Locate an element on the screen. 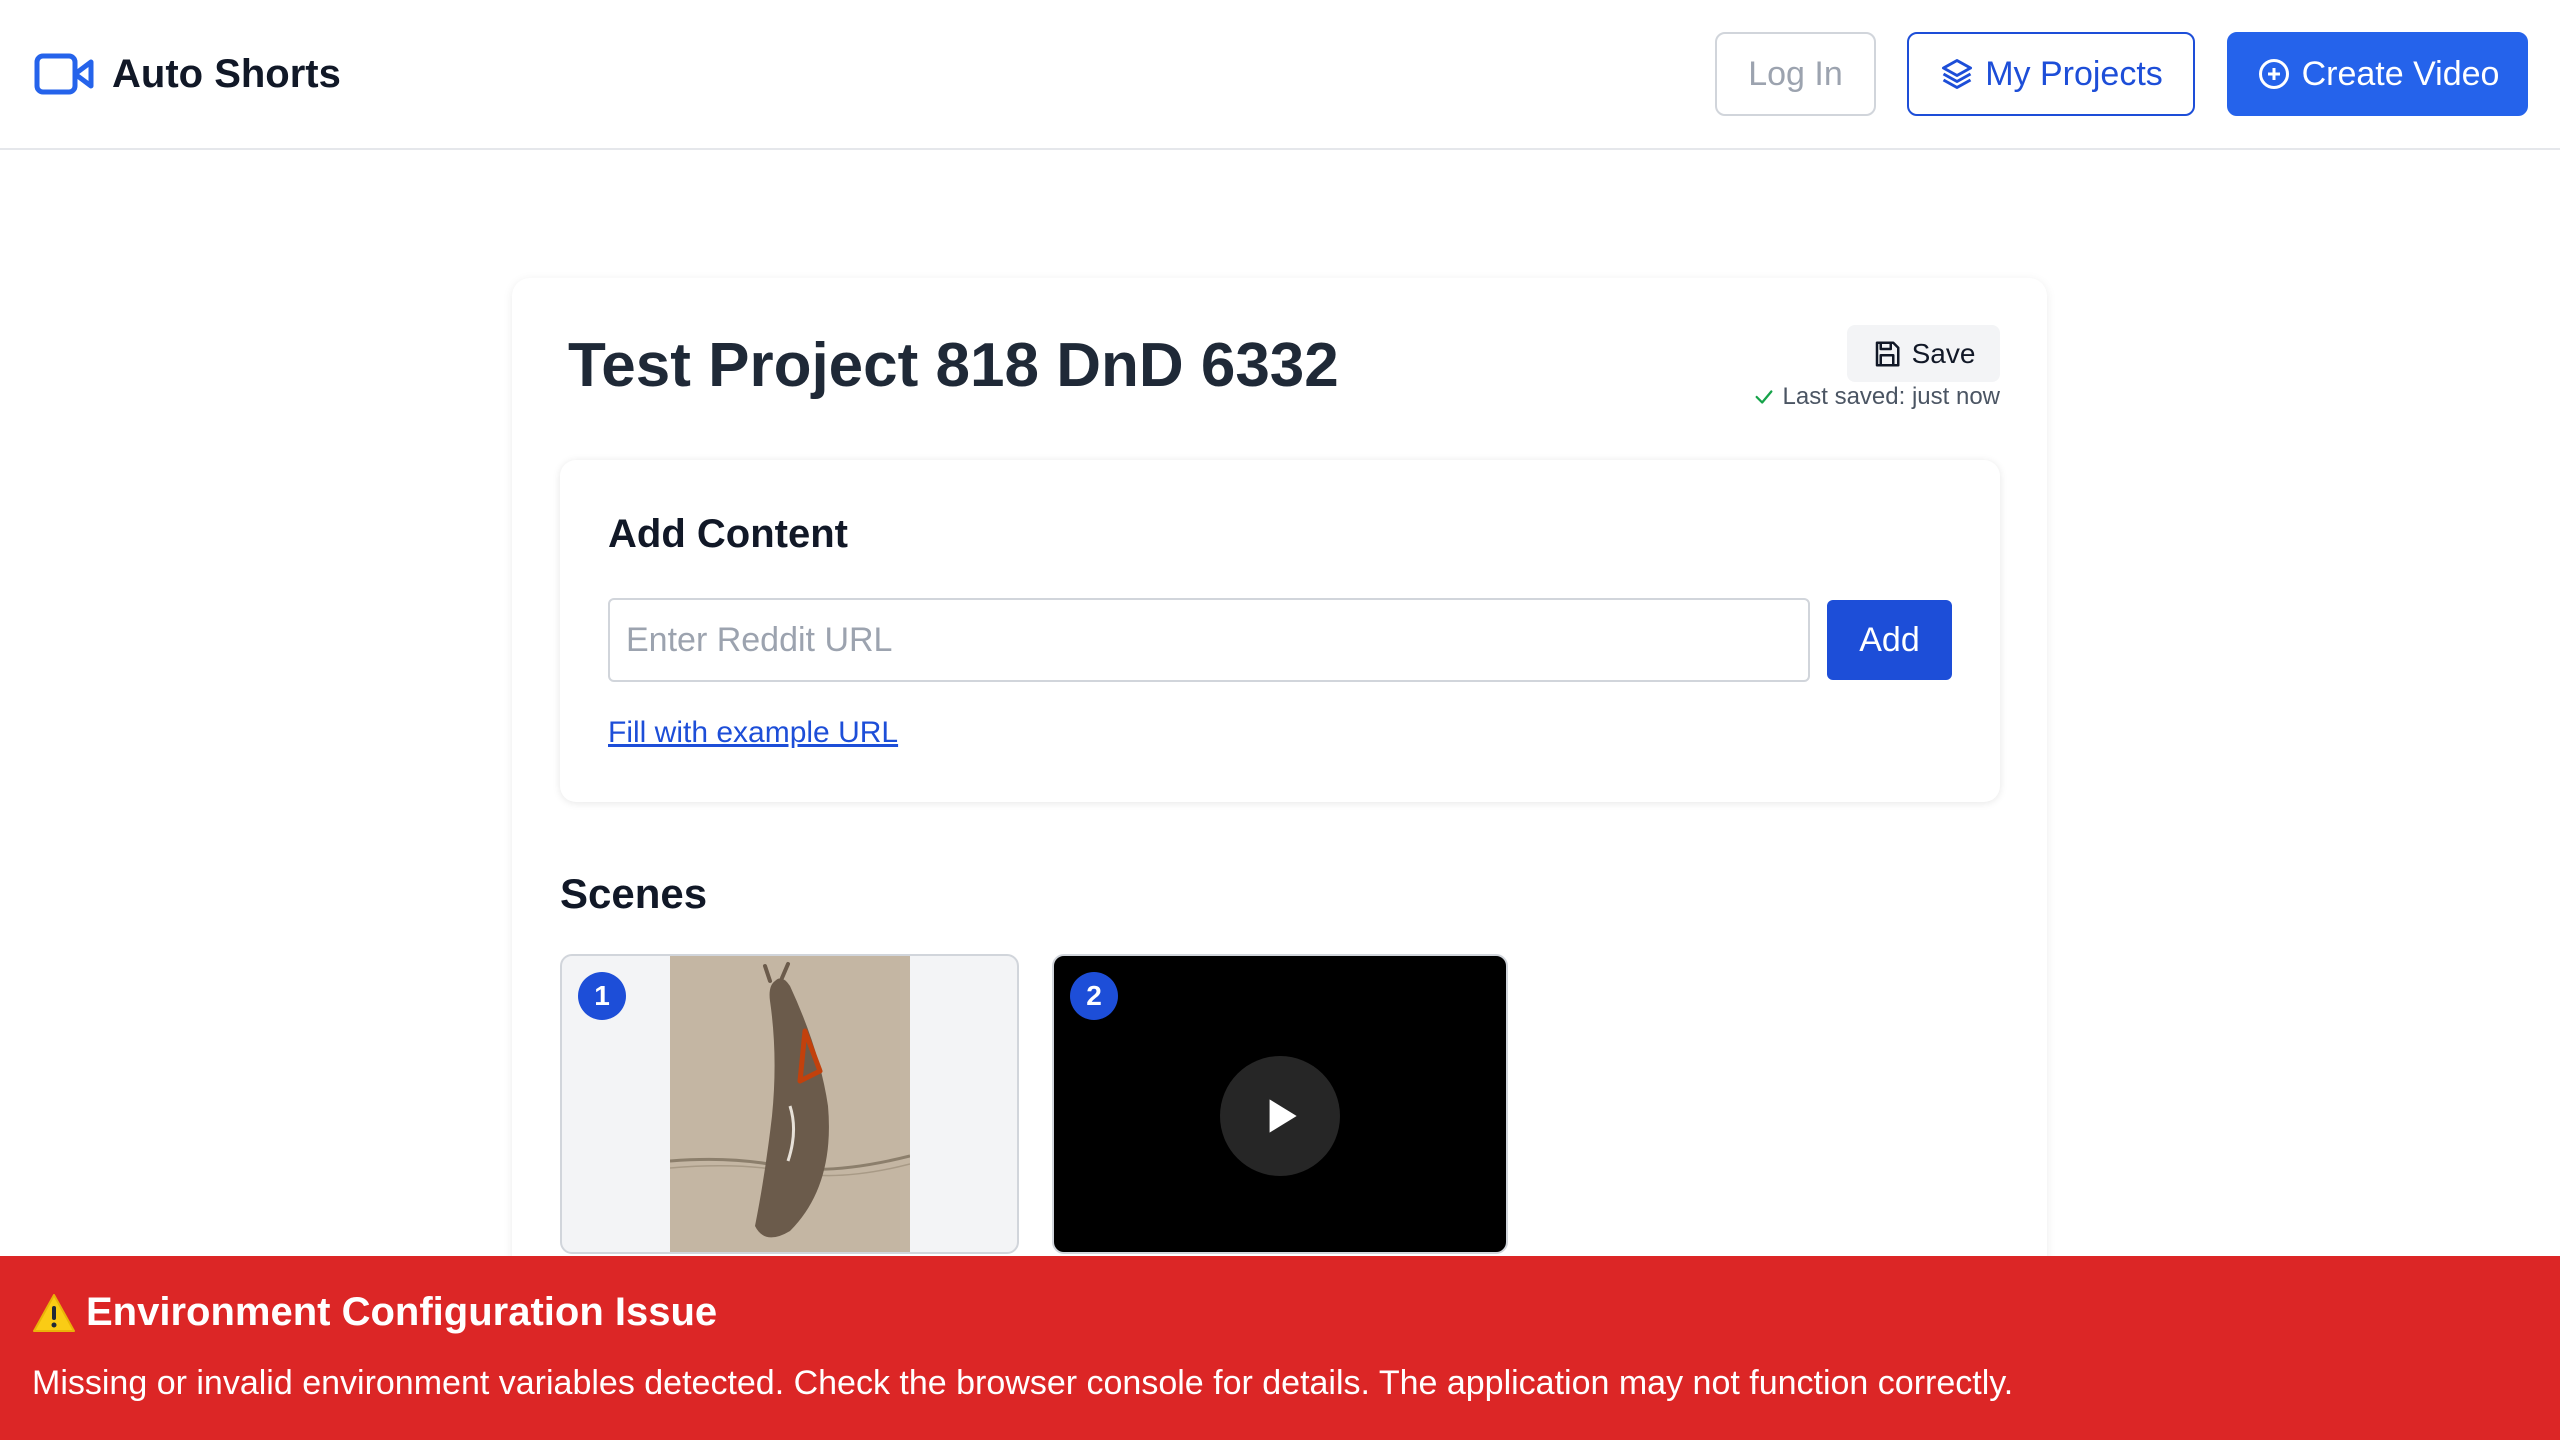  save-button: Save is located at coordinates (1923, 353).